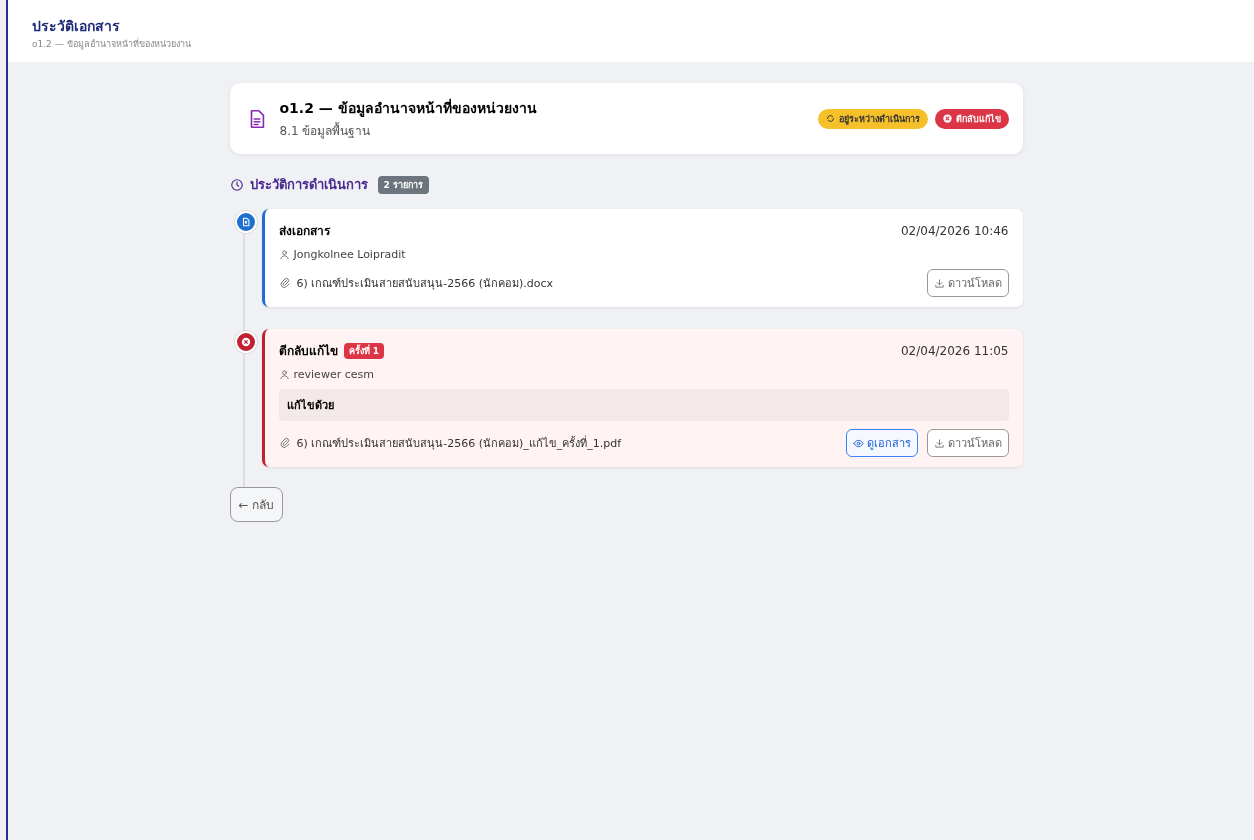  What do you see at coordinates (971, 118) in the screenshot?
I see `status-badge: ตีกลับแก้ไข` at bounding box center [971, 118].